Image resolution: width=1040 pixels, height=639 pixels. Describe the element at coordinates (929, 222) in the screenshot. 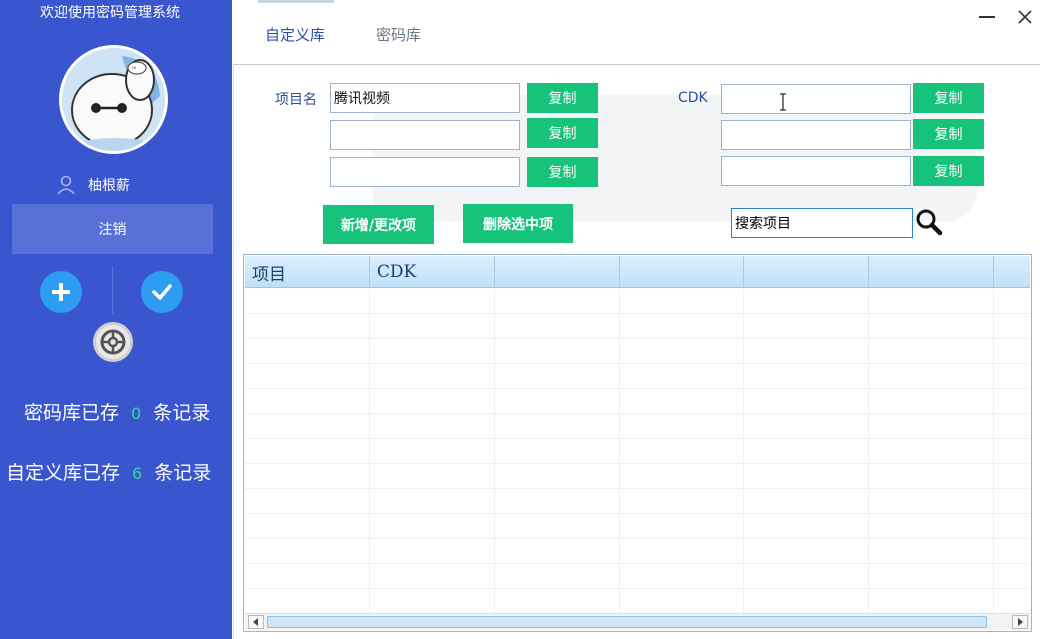

I see `search-button` at that location.